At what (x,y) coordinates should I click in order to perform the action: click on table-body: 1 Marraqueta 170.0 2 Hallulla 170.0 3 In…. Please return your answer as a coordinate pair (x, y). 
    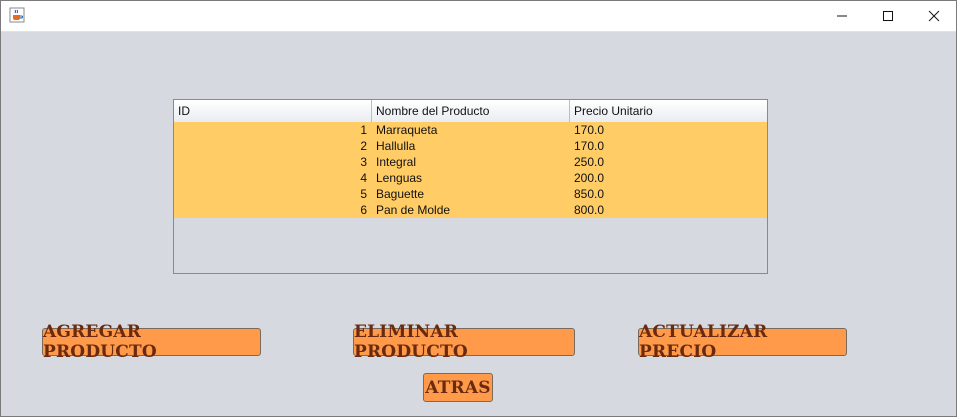
    Looking at the image, I should click on (470, 170).